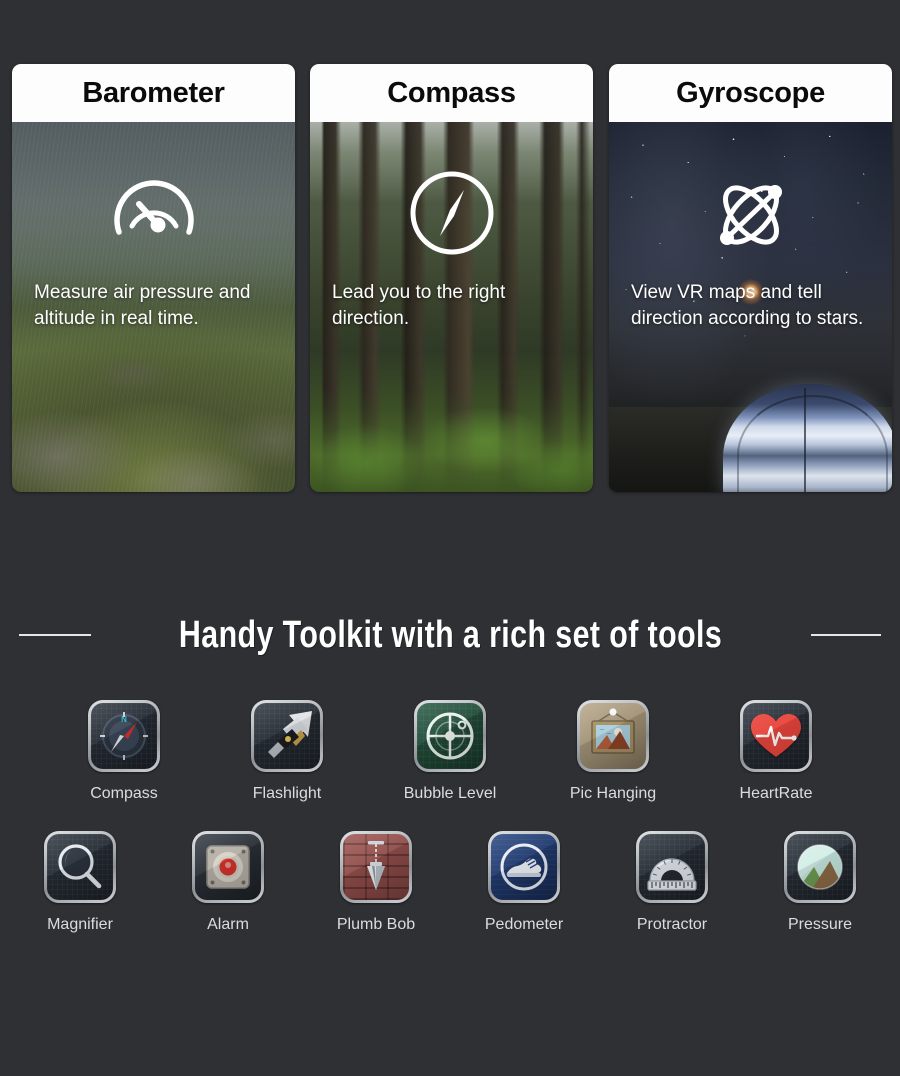 The image size is (900, 1076). I want to click on tool-item-plumb-bob: Plumb Bob, so click(376, 882).